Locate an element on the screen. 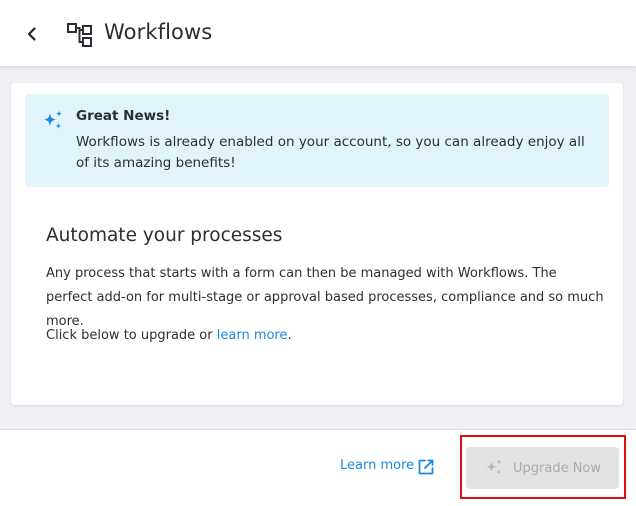 The width and height of the screenshot is (636, 506). chevron-left-icon is located at coordinates (31, 34).